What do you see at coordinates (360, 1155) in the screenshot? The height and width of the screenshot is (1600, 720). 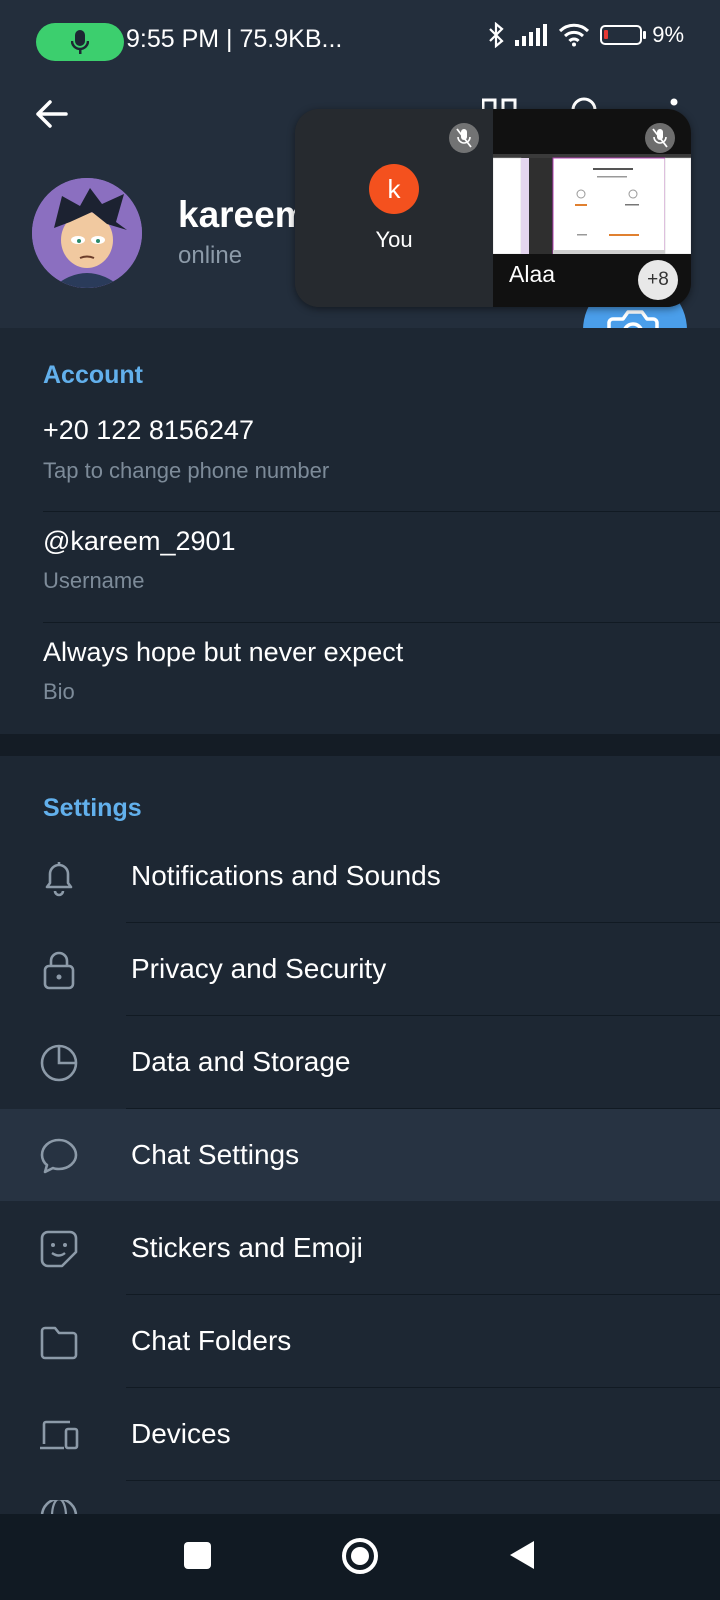 I see `settings-item-chat-settings: Chat Settings` at bounding box center [360, 1155].